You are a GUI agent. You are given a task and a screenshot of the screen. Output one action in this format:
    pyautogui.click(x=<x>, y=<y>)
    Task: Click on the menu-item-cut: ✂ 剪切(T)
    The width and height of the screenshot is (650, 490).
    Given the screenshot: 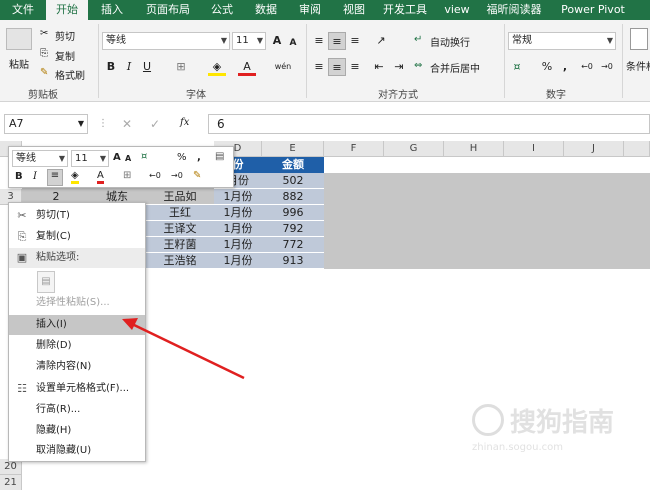 What is the action you would take?
    pyautogui.click(x=77, y=216)
    